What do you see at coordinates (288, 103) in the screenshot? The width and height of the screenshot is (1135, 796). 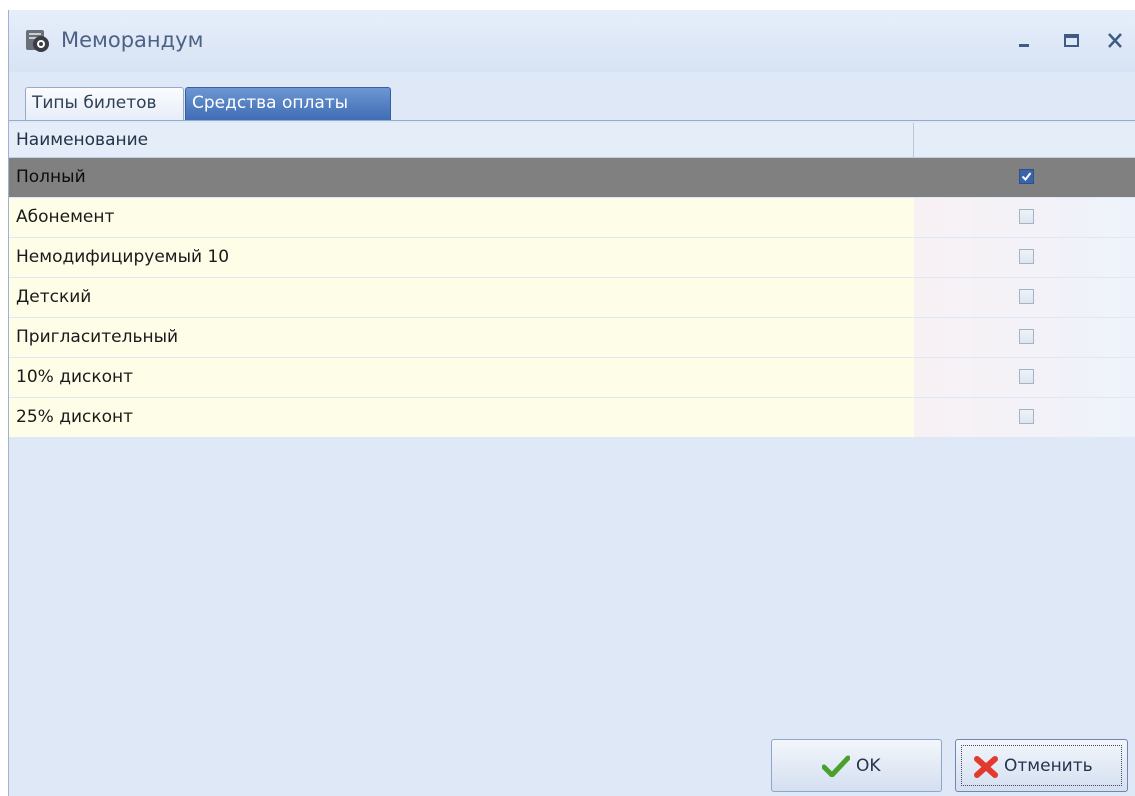 I see `tab-payment-methods: Средства оплаты` at bounding box center [288, 103].